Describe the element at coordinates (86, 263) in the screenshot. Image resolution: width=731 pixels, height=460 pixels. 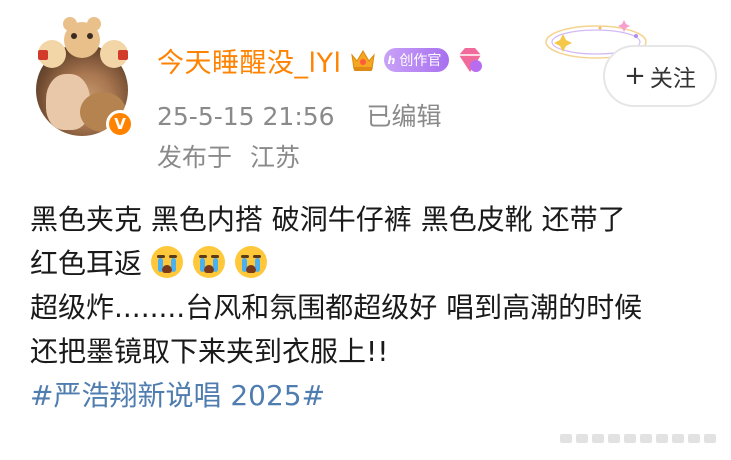
I see `content-text: 红色耳返` at that location.